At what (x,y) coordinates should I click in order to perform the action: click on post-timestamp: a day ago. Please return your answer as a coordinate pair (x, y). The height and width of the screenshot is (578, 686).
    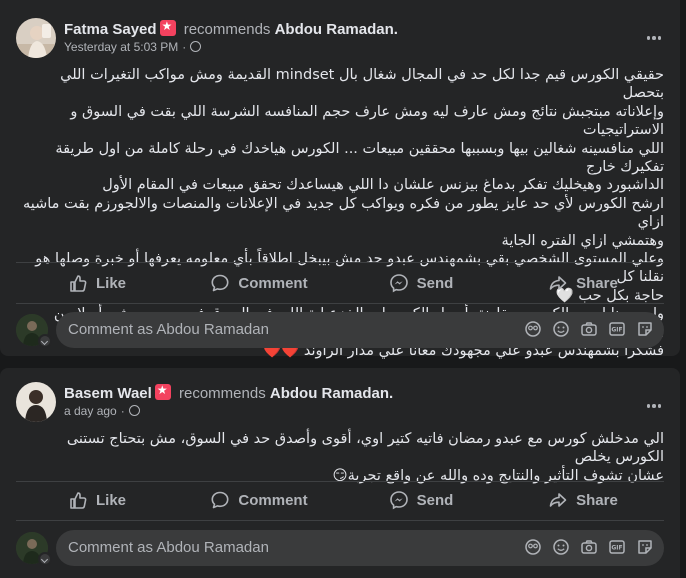
    Looking at the image, I should click on (90, 411).